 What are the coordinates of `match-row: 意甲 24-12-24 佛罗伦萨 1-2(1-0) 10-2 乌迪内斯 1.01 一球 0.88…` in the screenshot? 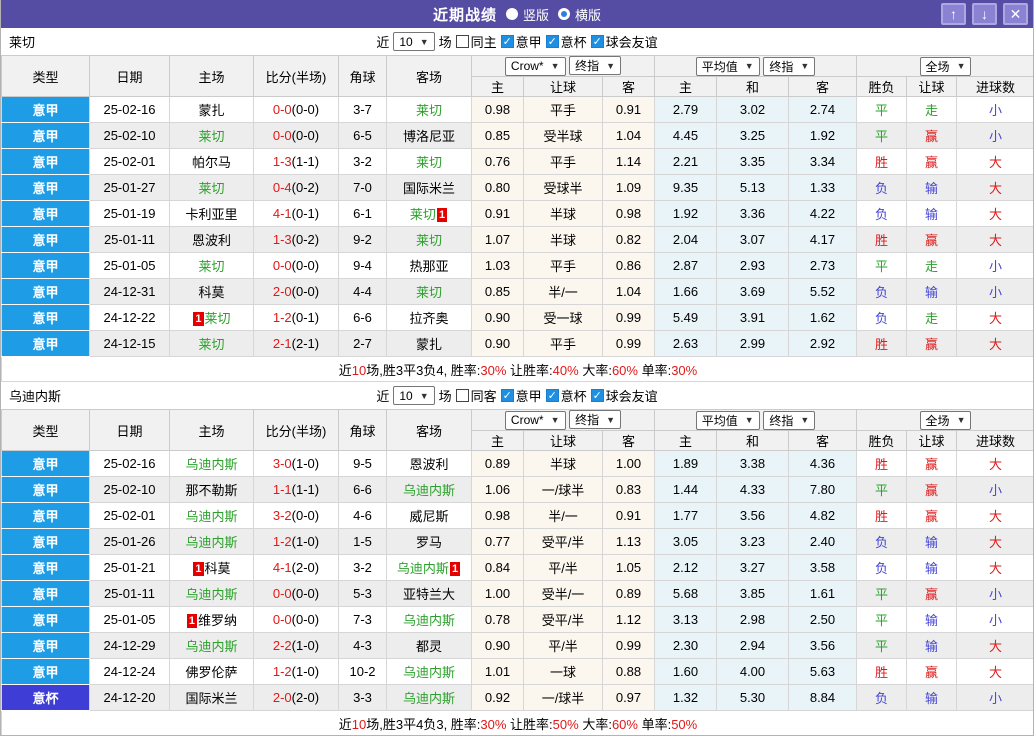 It's located at (517, 671).